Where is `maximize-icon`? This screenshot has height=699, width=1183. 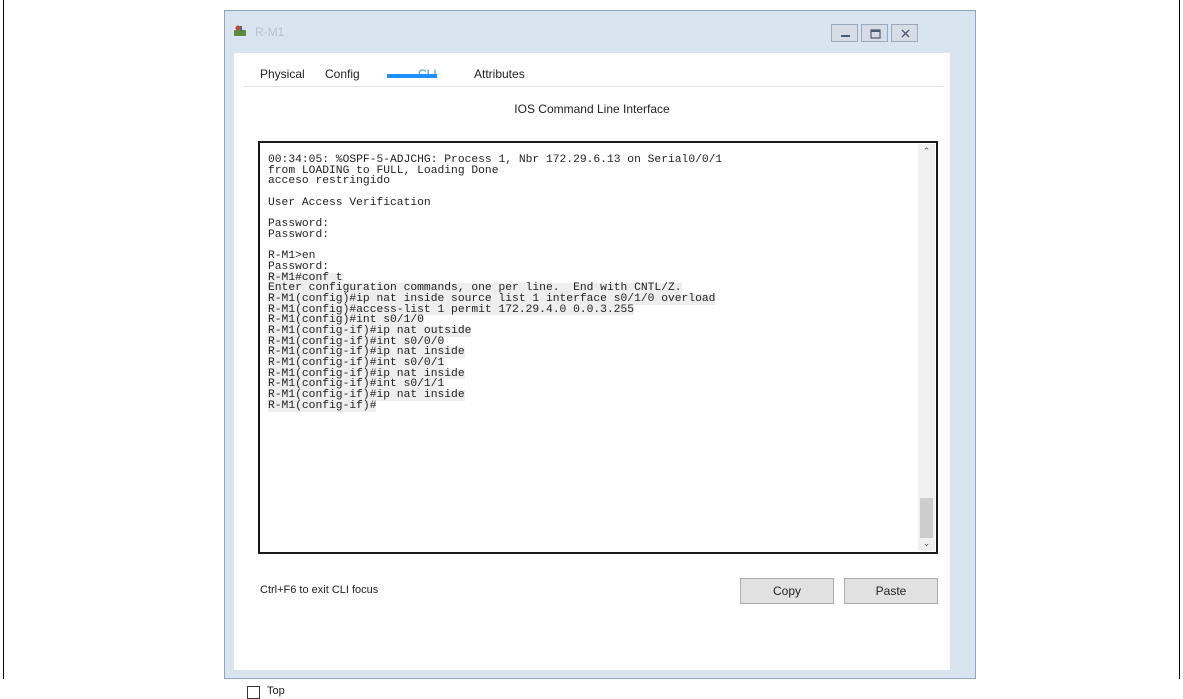
maximize-icon is located at coordinates (875, 34).